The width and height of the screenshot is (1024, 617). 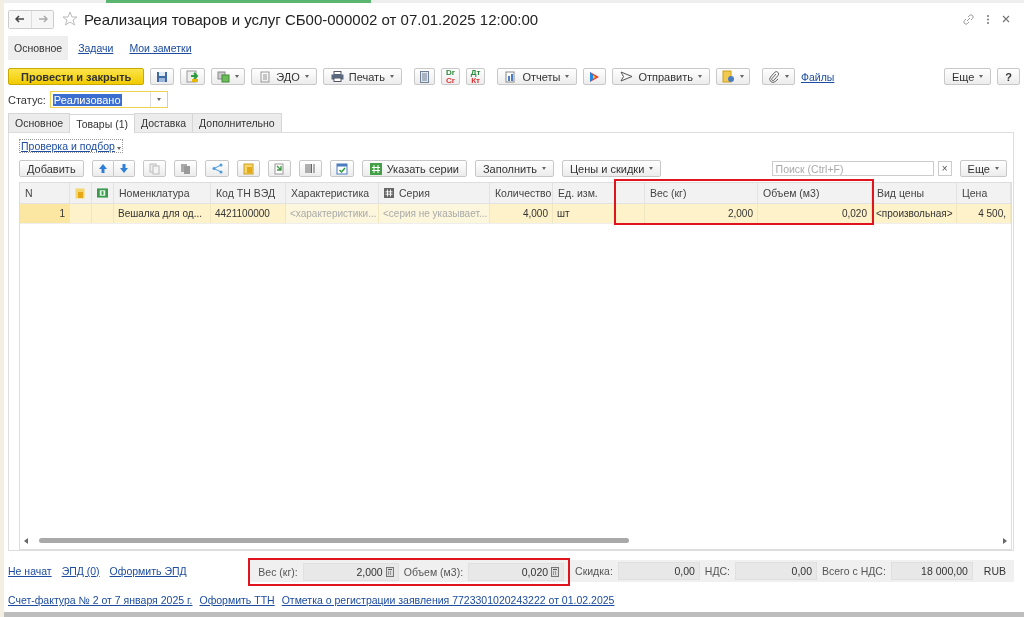 I want to click on scroll-left-icon, so click(x=26, y=540).